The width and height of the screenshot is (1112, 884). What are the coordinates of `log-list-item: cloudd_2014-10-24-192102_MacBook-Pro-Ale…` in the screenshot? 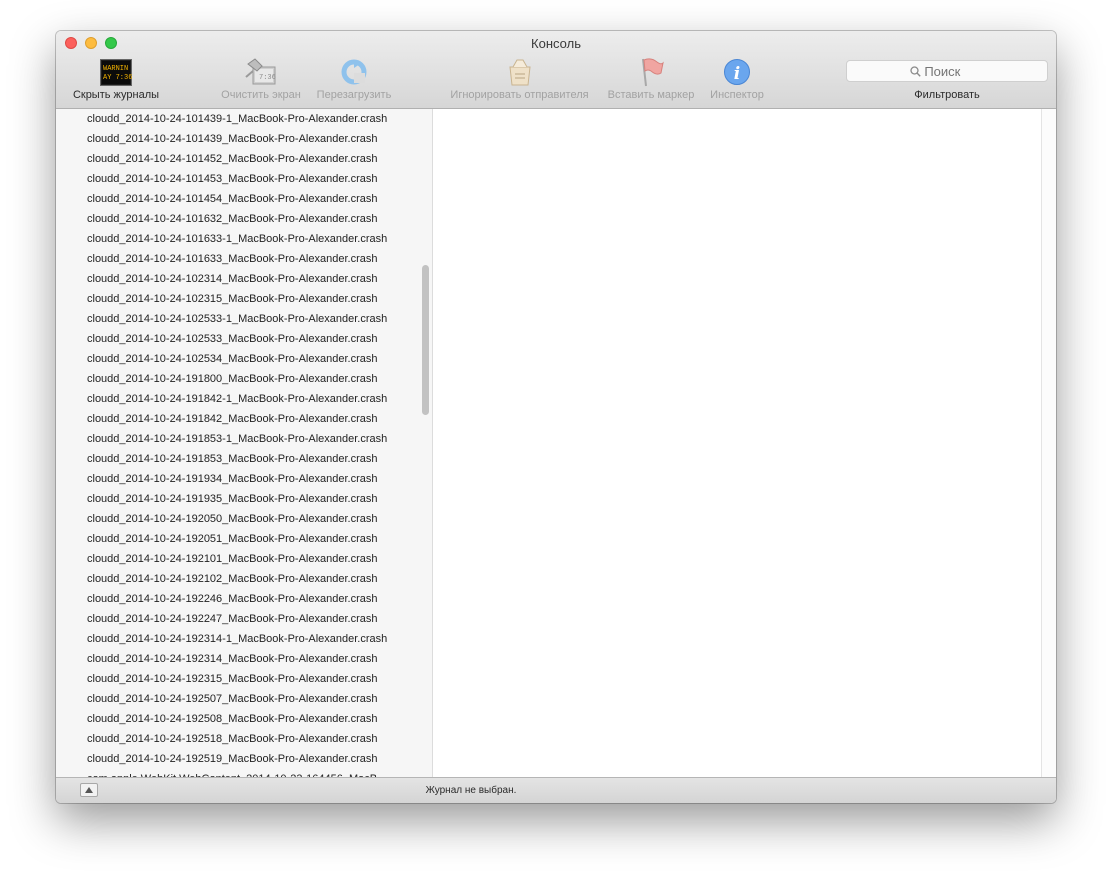 It's located at (236, 579).